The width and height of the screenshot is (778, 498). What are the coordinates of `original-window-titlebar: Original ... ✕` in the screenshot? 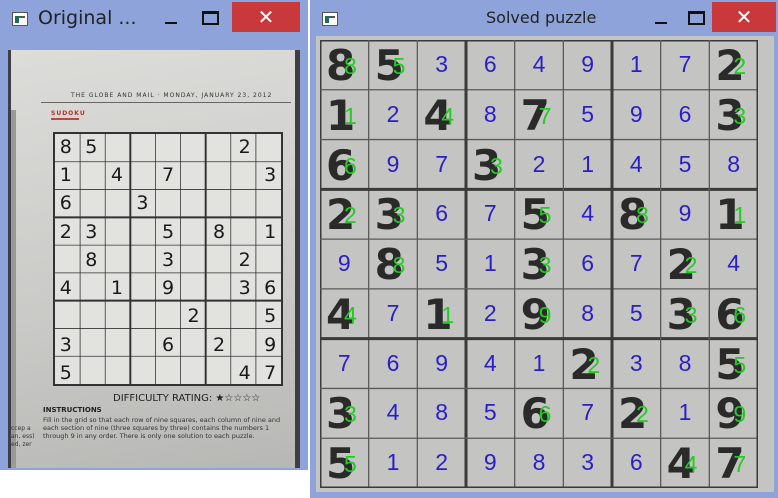 It's located at (154, 18).